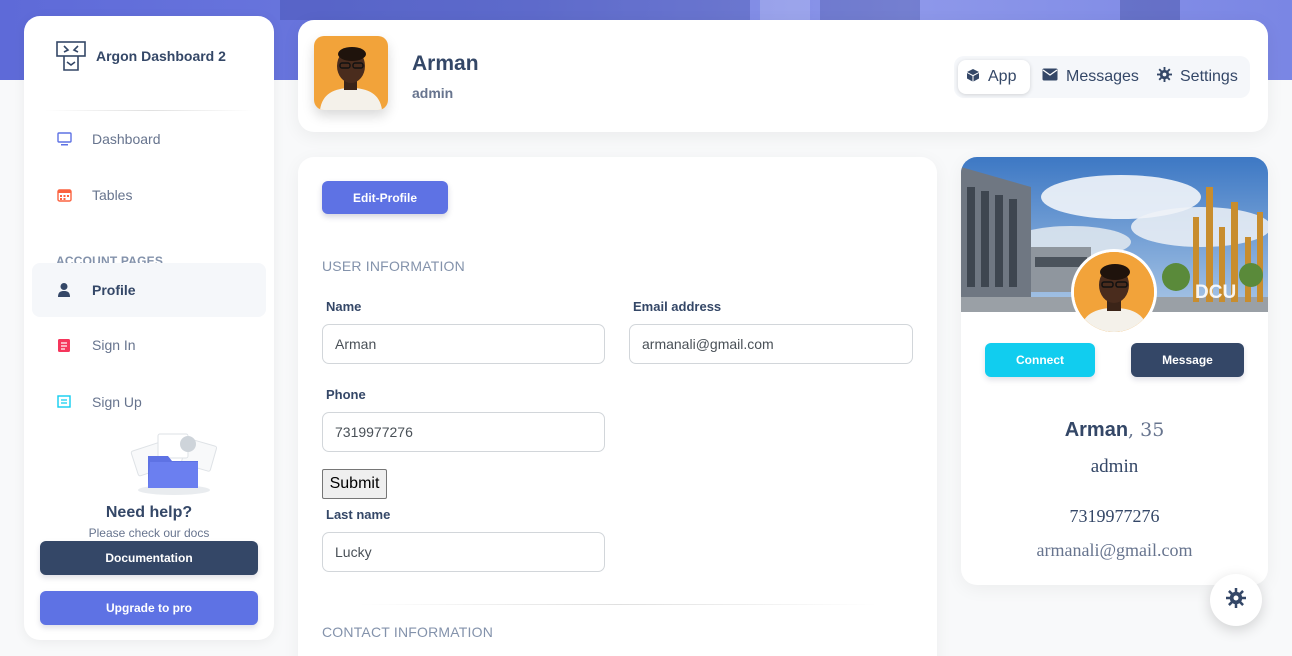  What do you see at coordinates (1114, 466) in the screenshot?
I see `profile-card-role: admin` at bounding box center [1114, 466].